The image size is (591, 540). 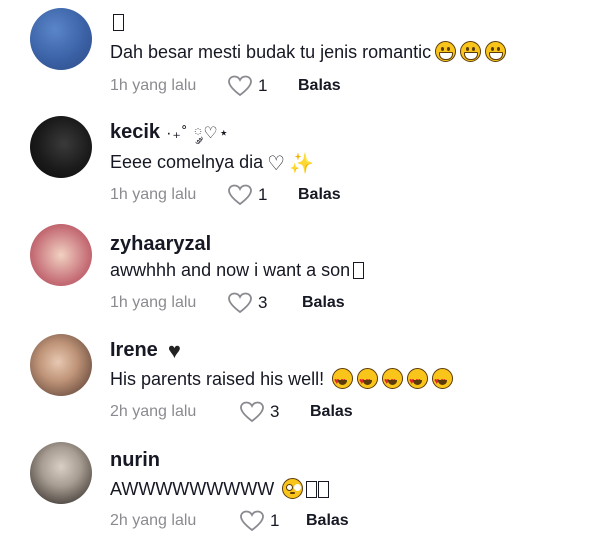 I want to click on comment-meta: 2h yang lalu 1 Balas, so click(x=229, y=521).